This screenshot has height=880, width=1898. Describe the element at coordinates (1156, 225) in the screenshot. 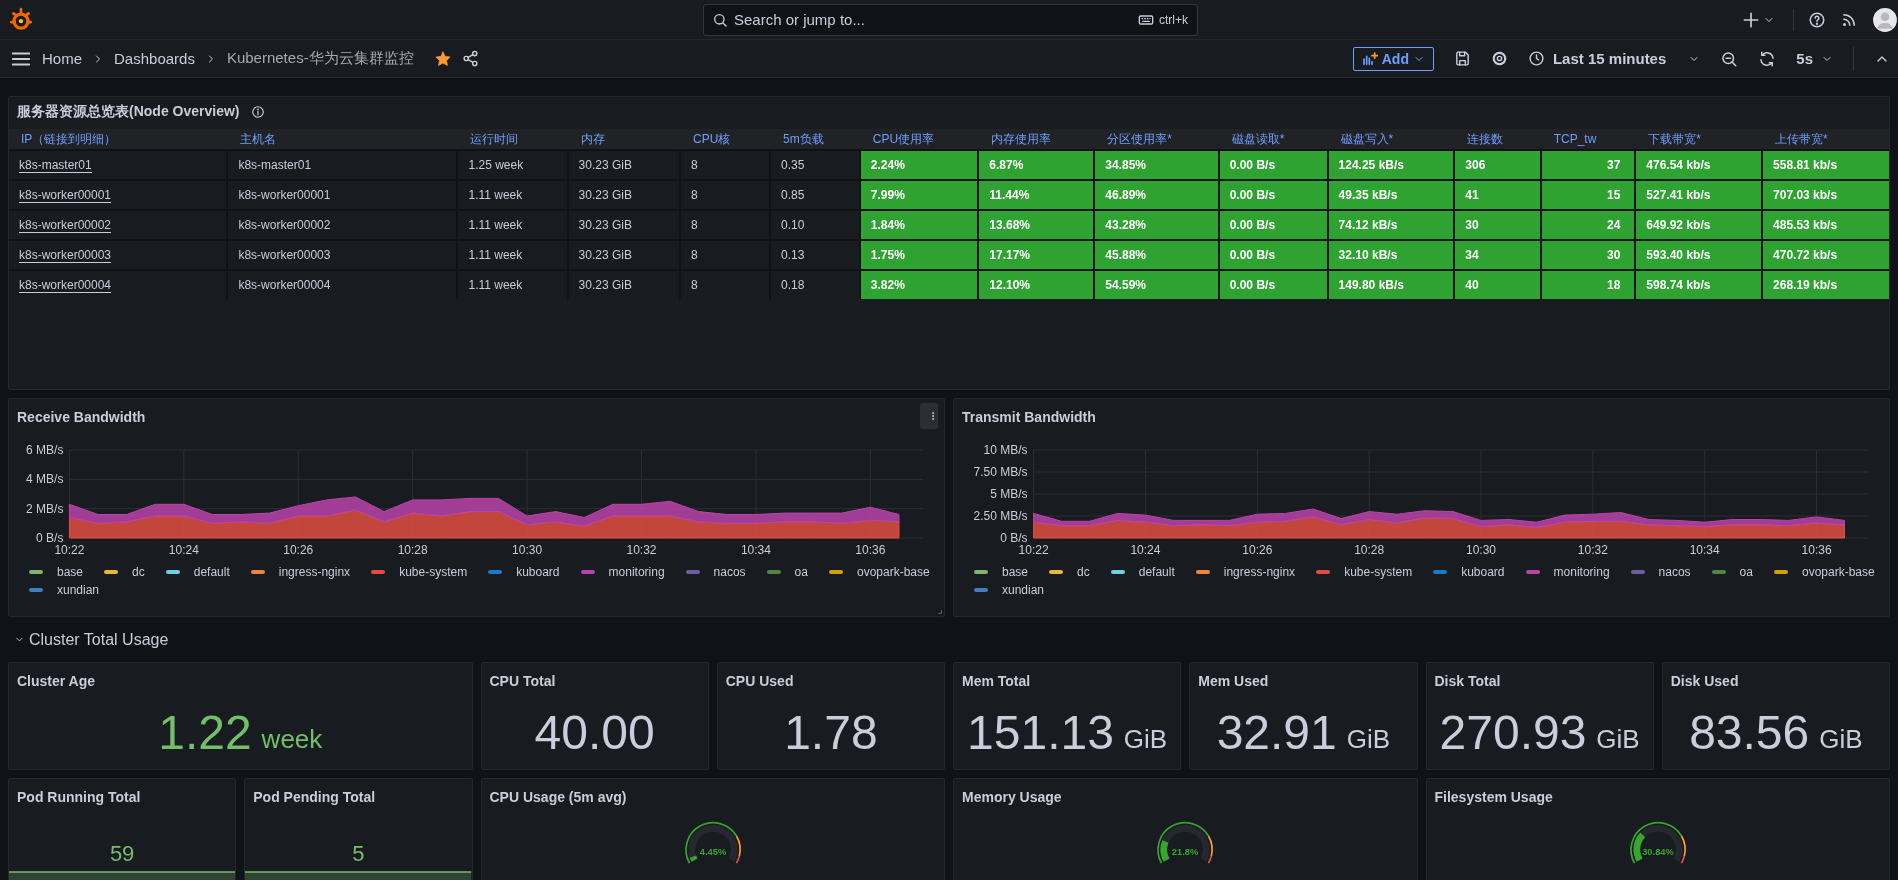

I see `table-cell: 43.28%` at that location.